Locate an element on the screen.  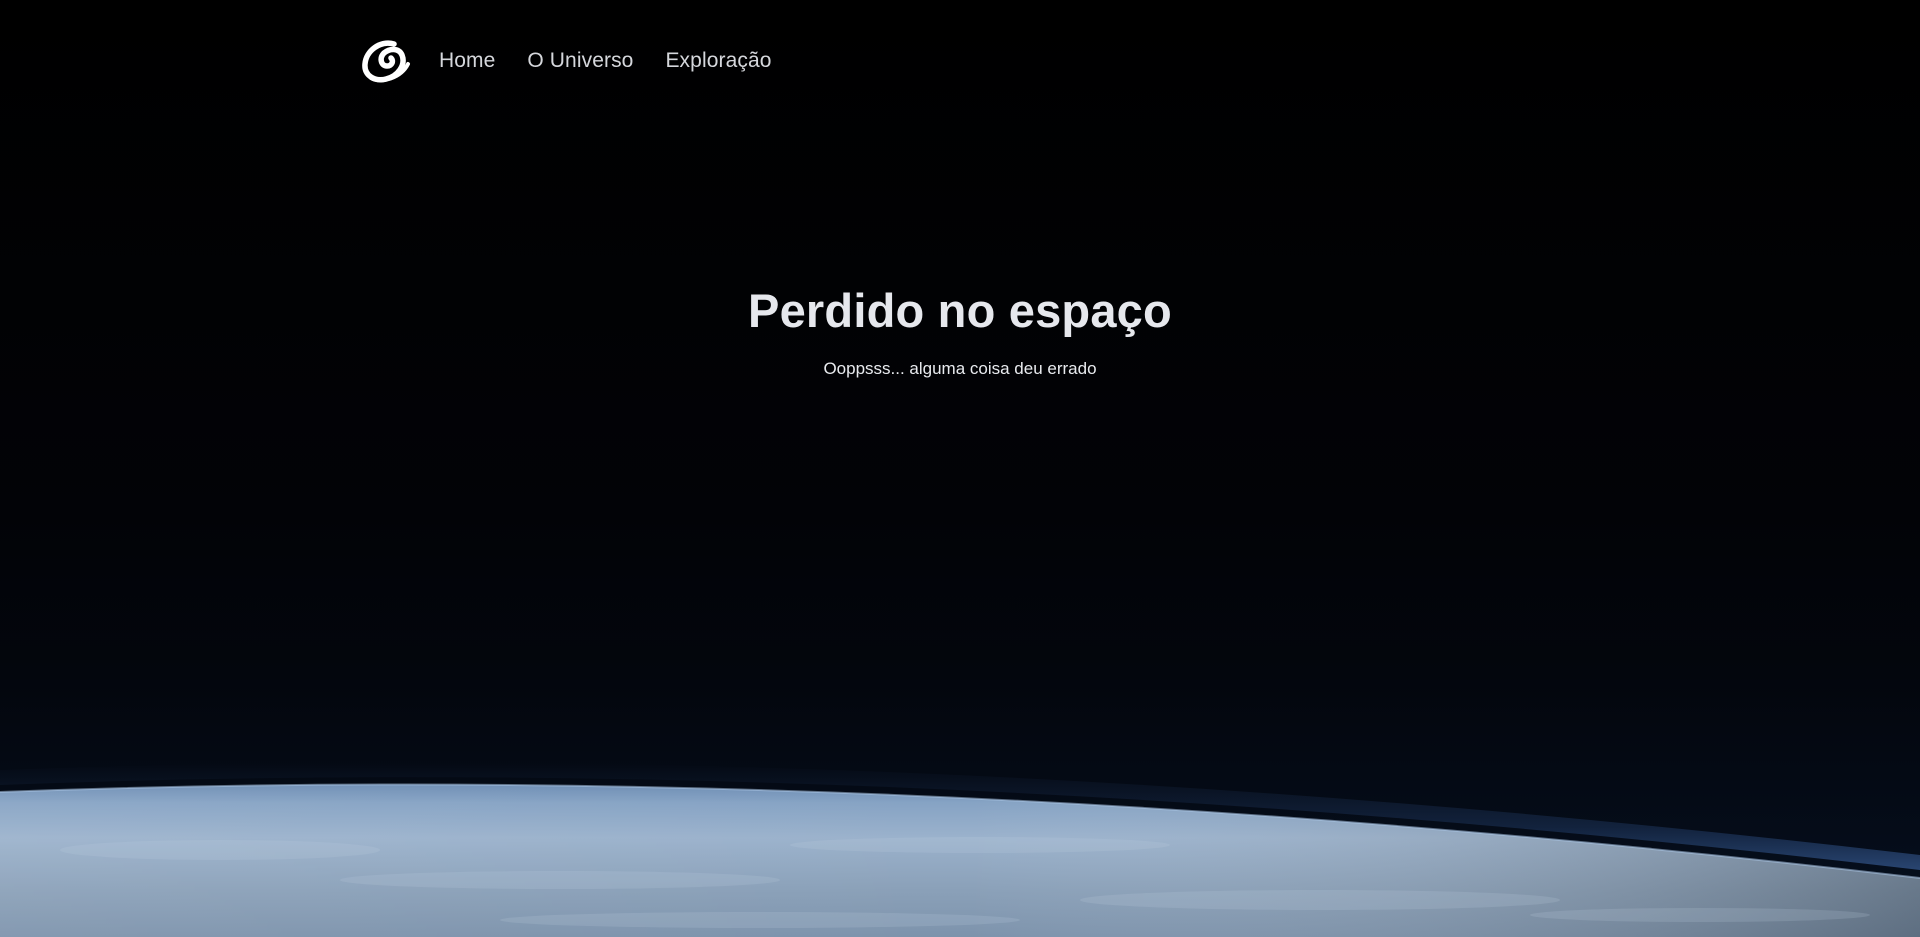
top-navigation: Home O Universo Exploração is located at coordinates (582, 61).